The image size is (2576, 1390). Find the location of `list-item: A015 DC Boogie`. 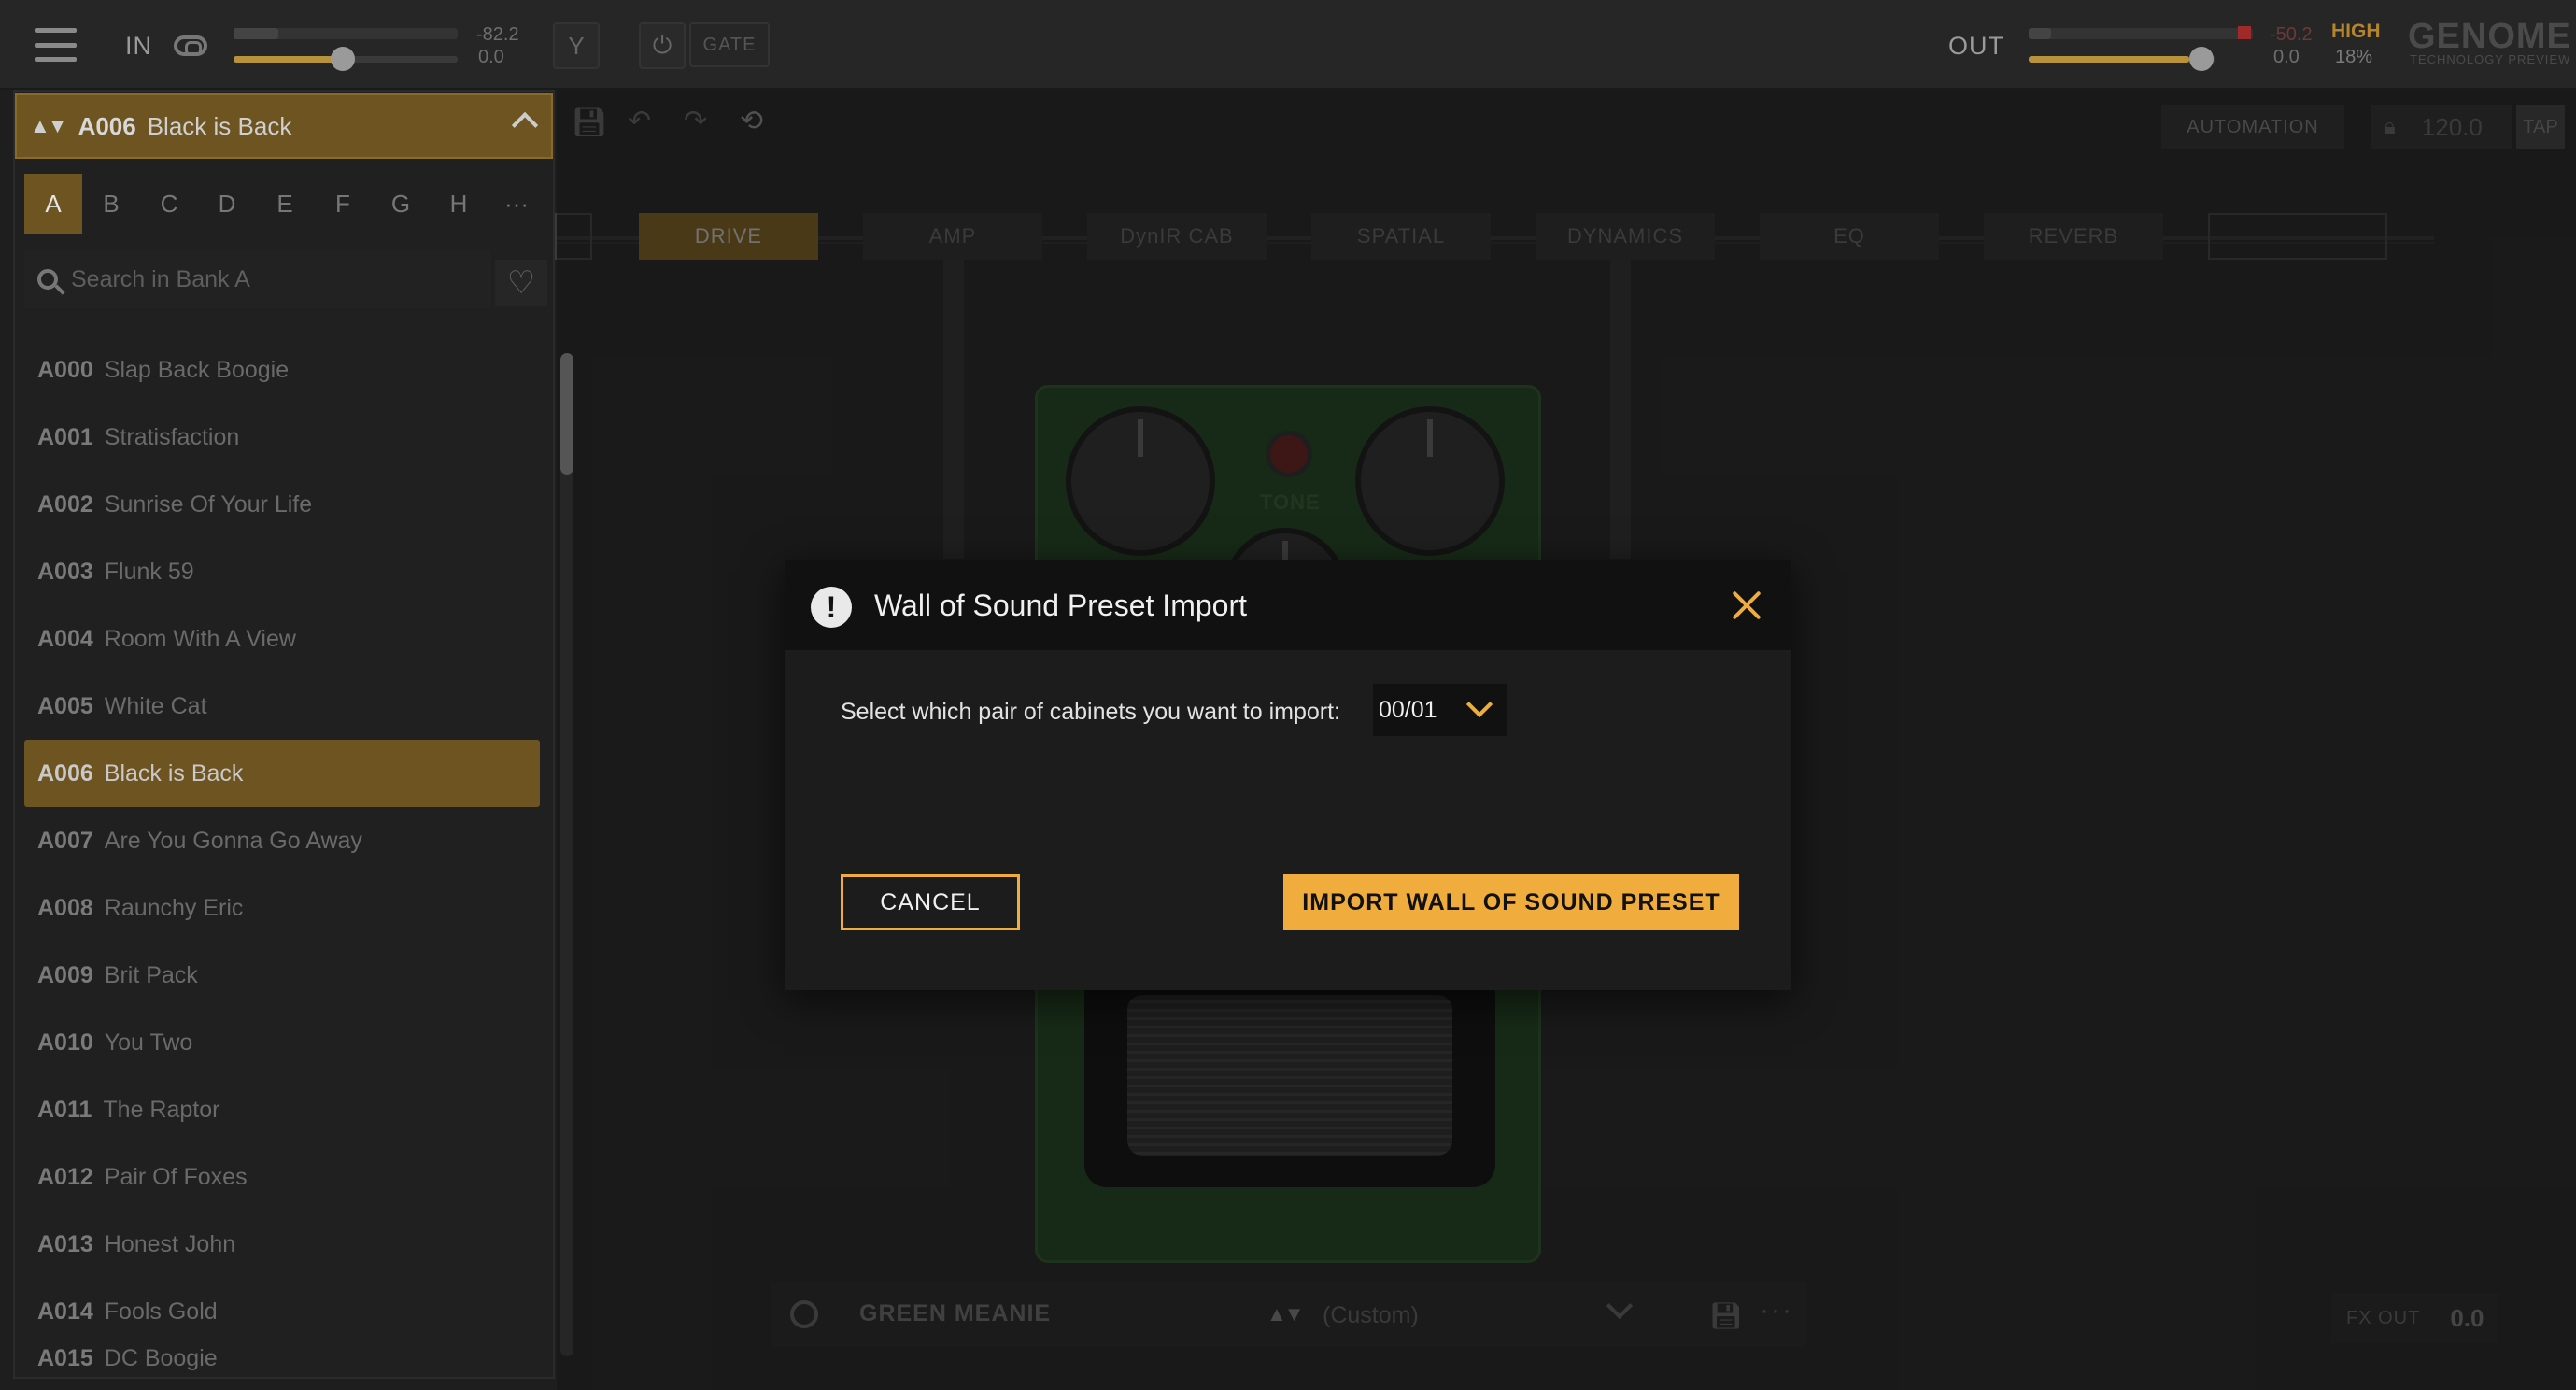

list-item: A015 DC Boogie is located at coordinates (282, 1362).